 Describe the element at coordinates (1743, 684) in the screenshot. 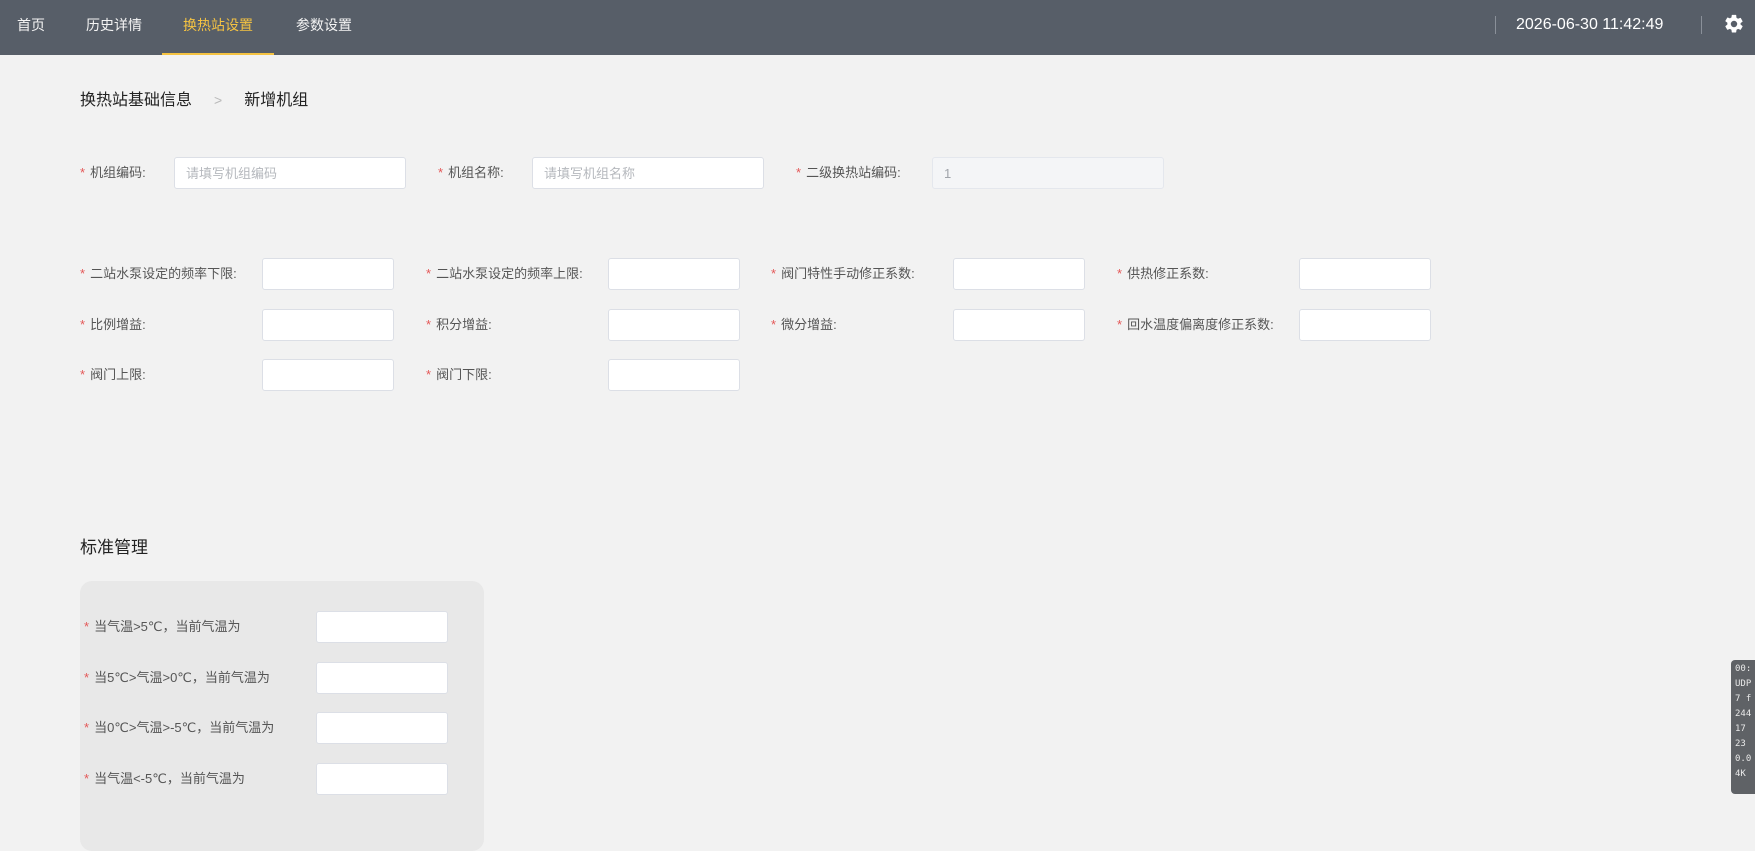

I see `debug-line: UDP` at that location.